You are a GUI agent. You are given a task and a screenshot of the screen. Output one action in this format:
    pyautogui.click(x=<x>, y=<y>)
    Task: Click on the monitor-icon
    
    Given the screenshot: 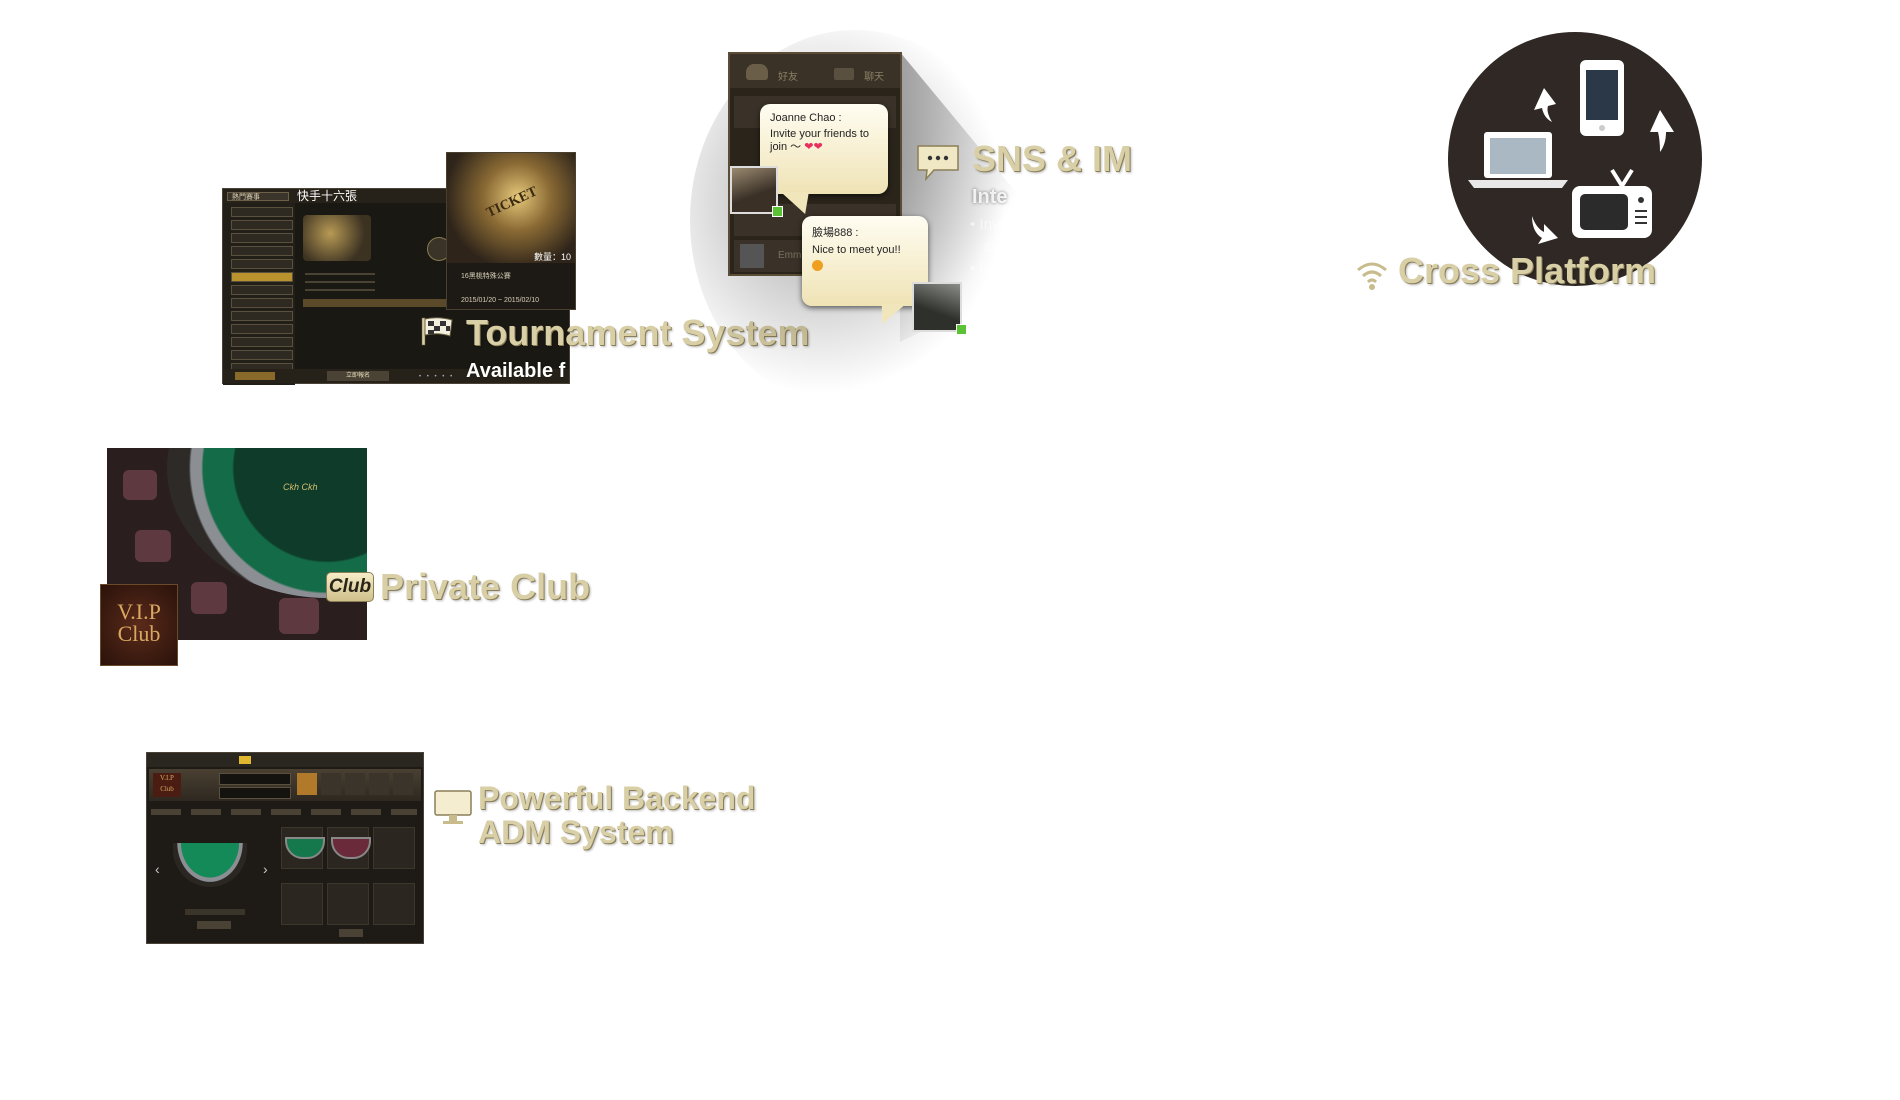 What is the action you would take?
    pyautogui.click(x=453, y=807)
    